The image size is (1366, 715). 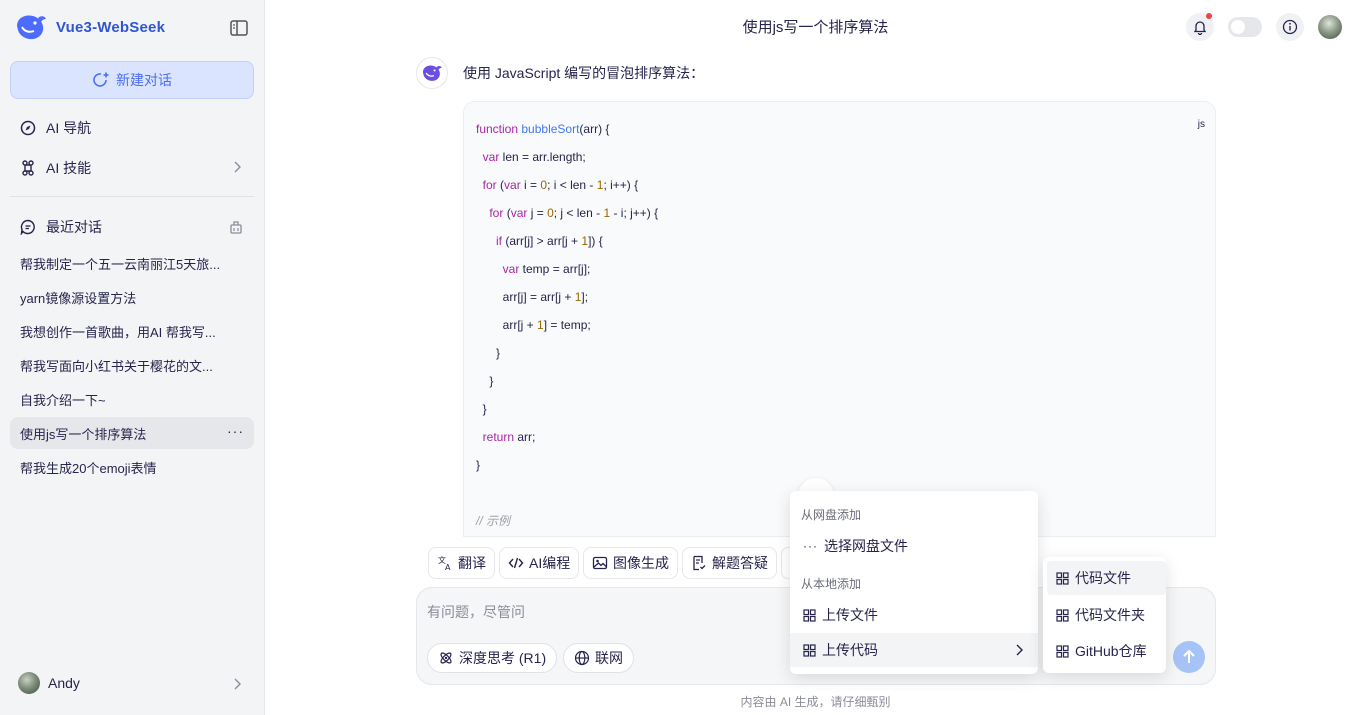 I want to click on problem-solving-button: 解题答疑, so click(x=729, y=563).